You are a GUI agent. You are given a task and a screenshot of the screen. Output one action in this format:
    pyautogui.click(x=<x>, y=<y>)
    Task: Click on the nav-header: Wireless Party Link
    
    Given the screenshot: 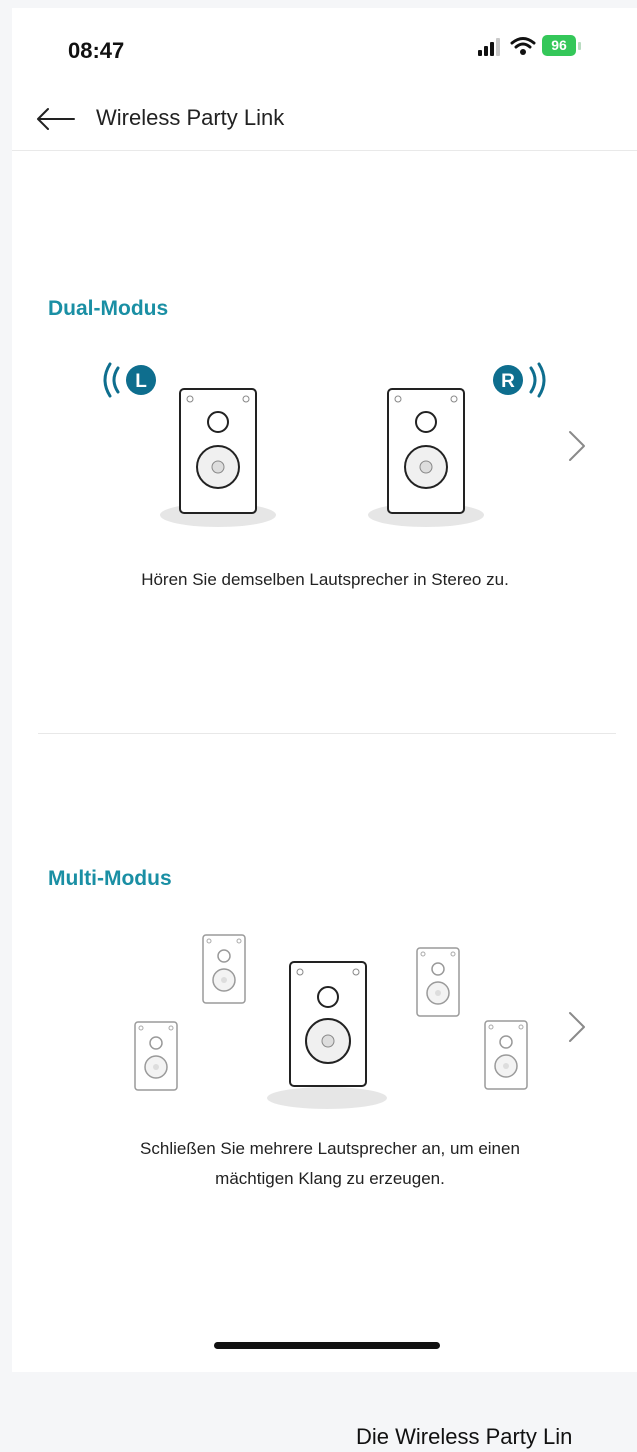 What is the action you would take?
    pyautogui.click(x=324, y=119)
    